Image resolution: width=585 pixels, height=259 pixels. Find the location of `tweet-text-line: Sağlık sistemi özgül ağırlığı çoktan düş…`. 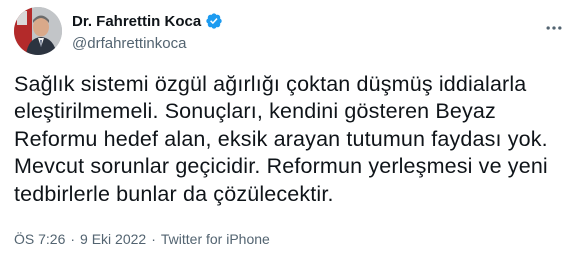

tweet-text-line: Sağlık sistemi özgül ağırlığı çoktan düş… is located at coordinates (270, 84).